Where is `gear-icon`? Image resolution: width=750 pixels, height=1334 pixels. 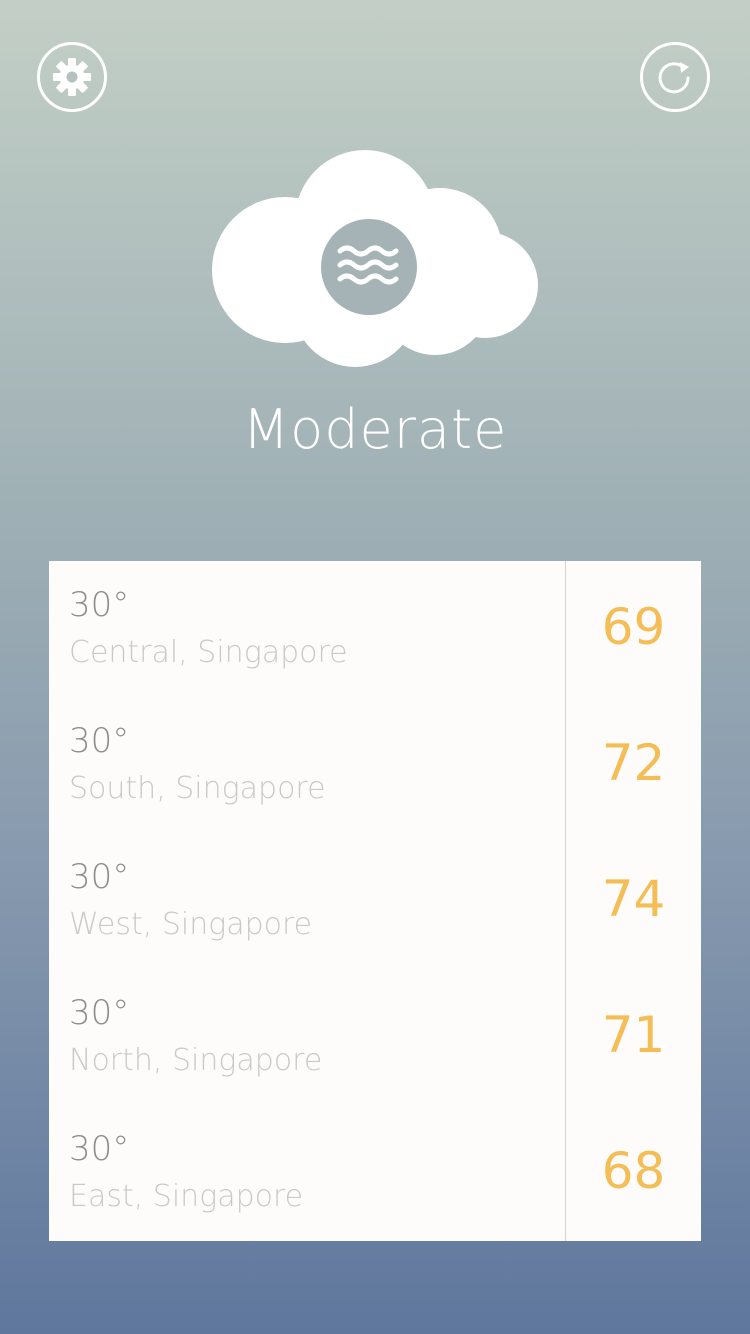
gear-icon is located at coordinates (72, 77).